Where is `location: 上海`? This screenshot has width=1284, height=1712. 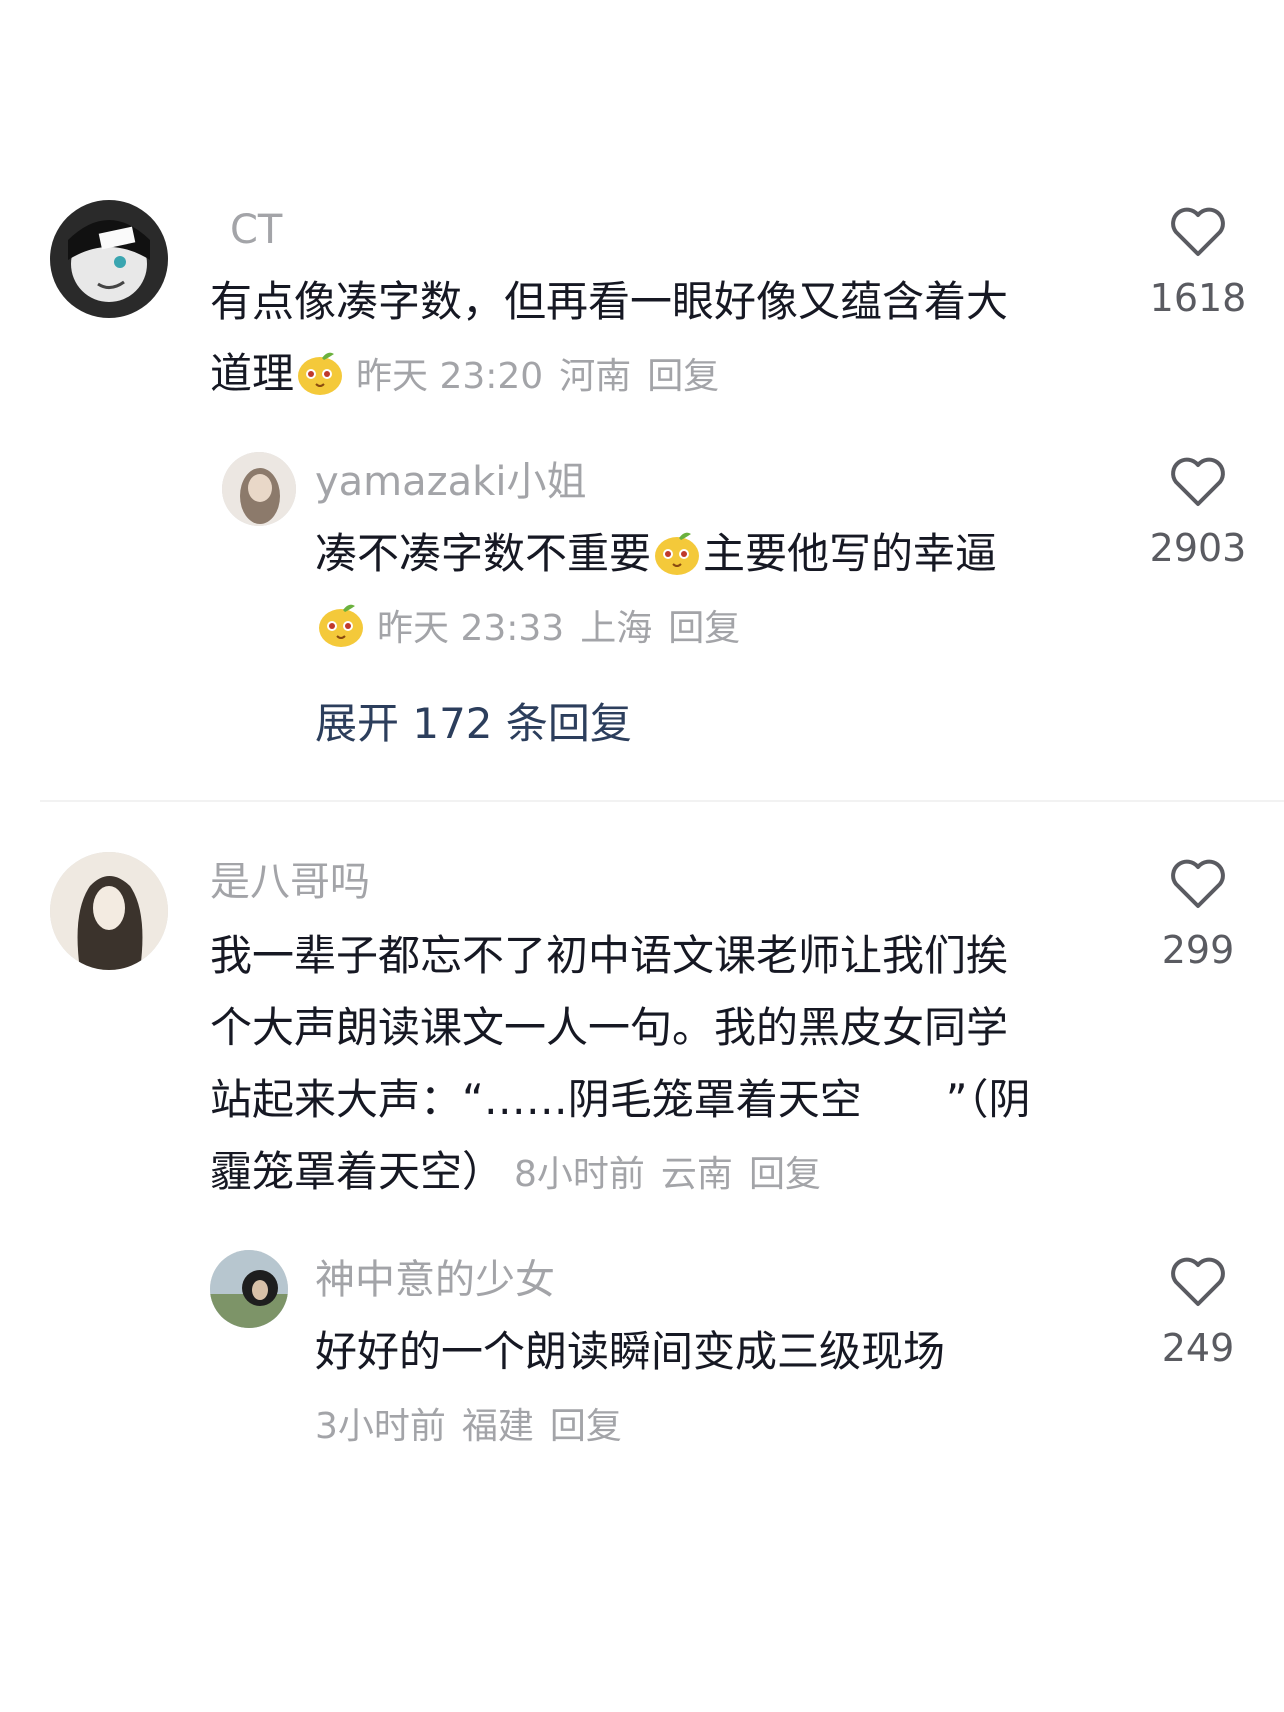 location: 上海 is located at coordinates (616, 628).